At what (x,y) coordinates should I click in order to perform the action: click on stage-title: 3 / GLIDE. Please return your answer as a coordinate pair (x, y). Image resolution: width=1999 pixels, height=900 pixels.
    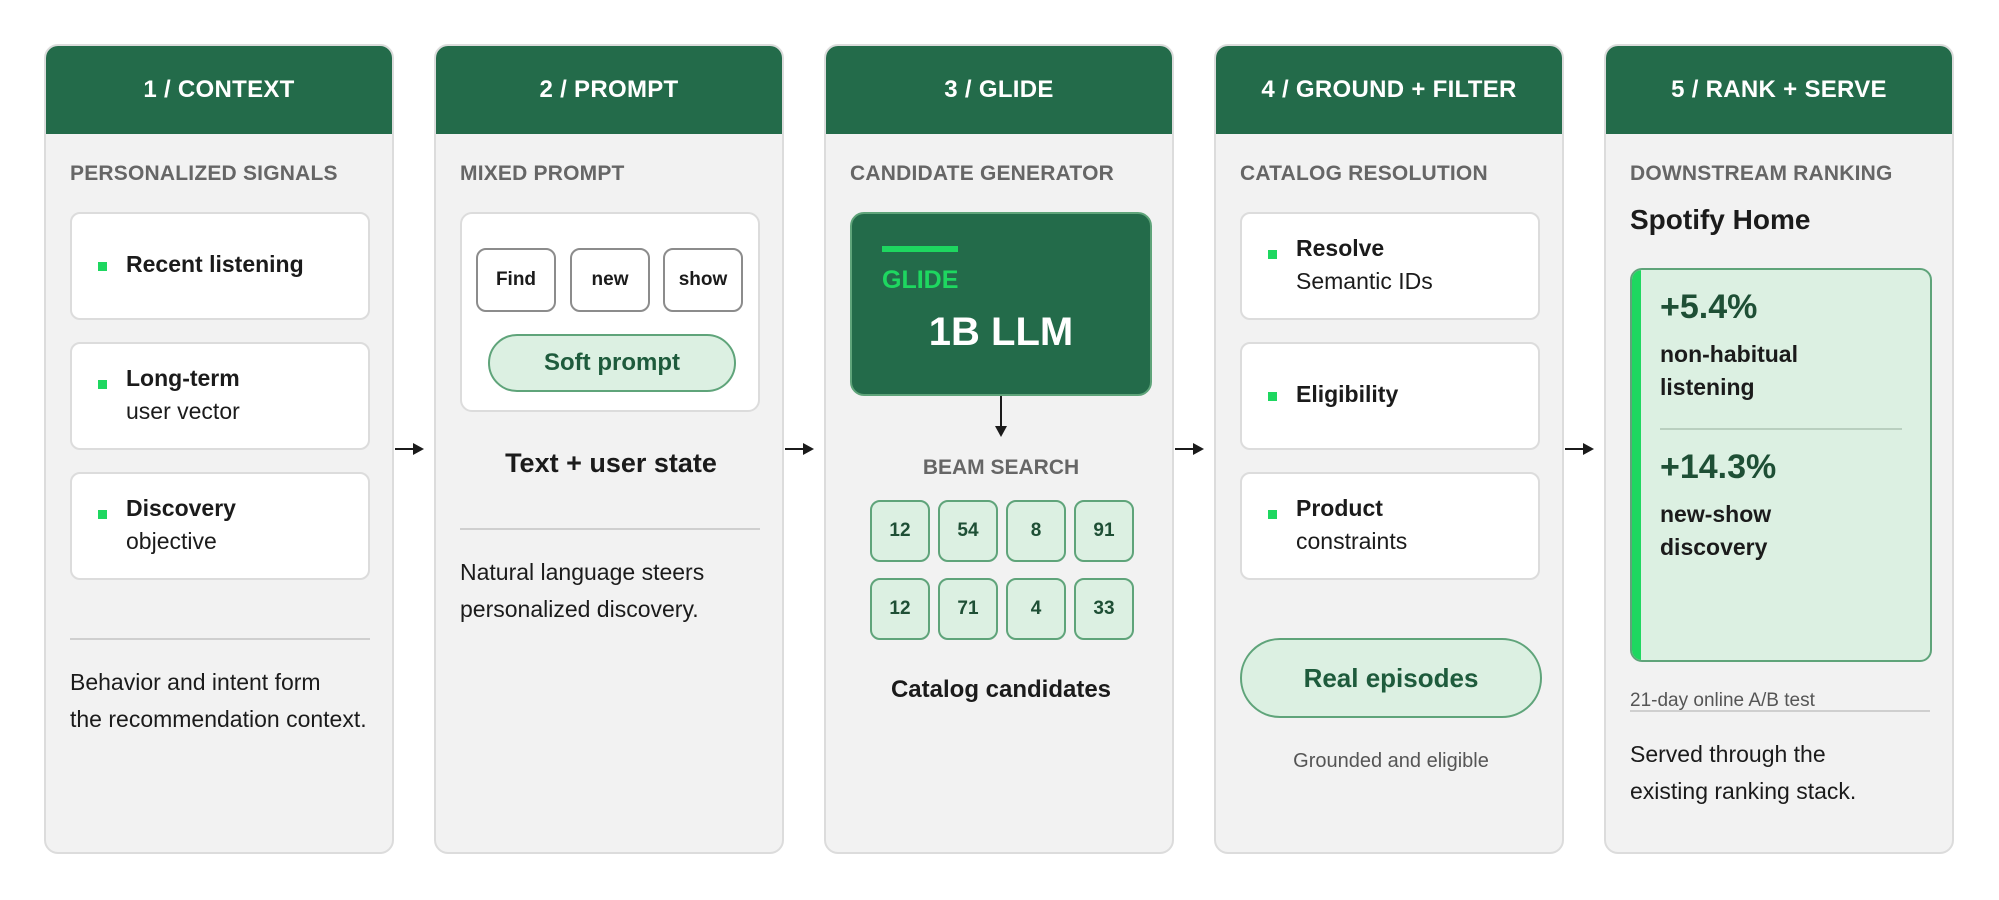
    Looking at the image, I should click on (999, 90).